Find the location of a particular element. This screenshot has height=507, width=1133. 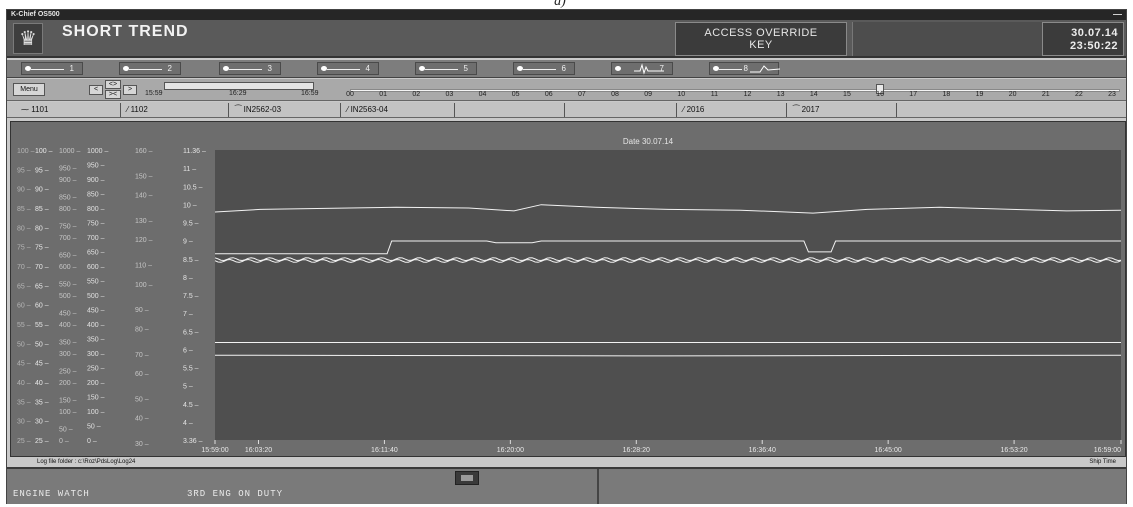

zoom-out-button: >< is located at coordinates (113, 94).